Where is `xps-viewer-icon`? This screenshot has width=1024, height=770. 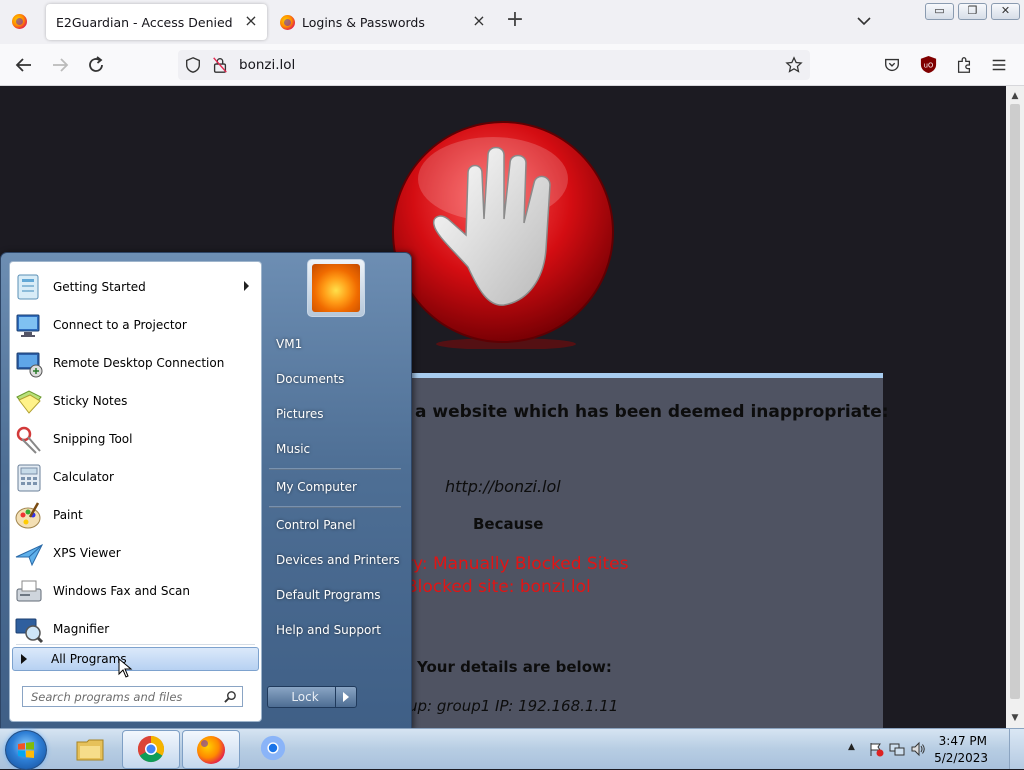
xps-viewer-icon is located at coordinates (29, 555).